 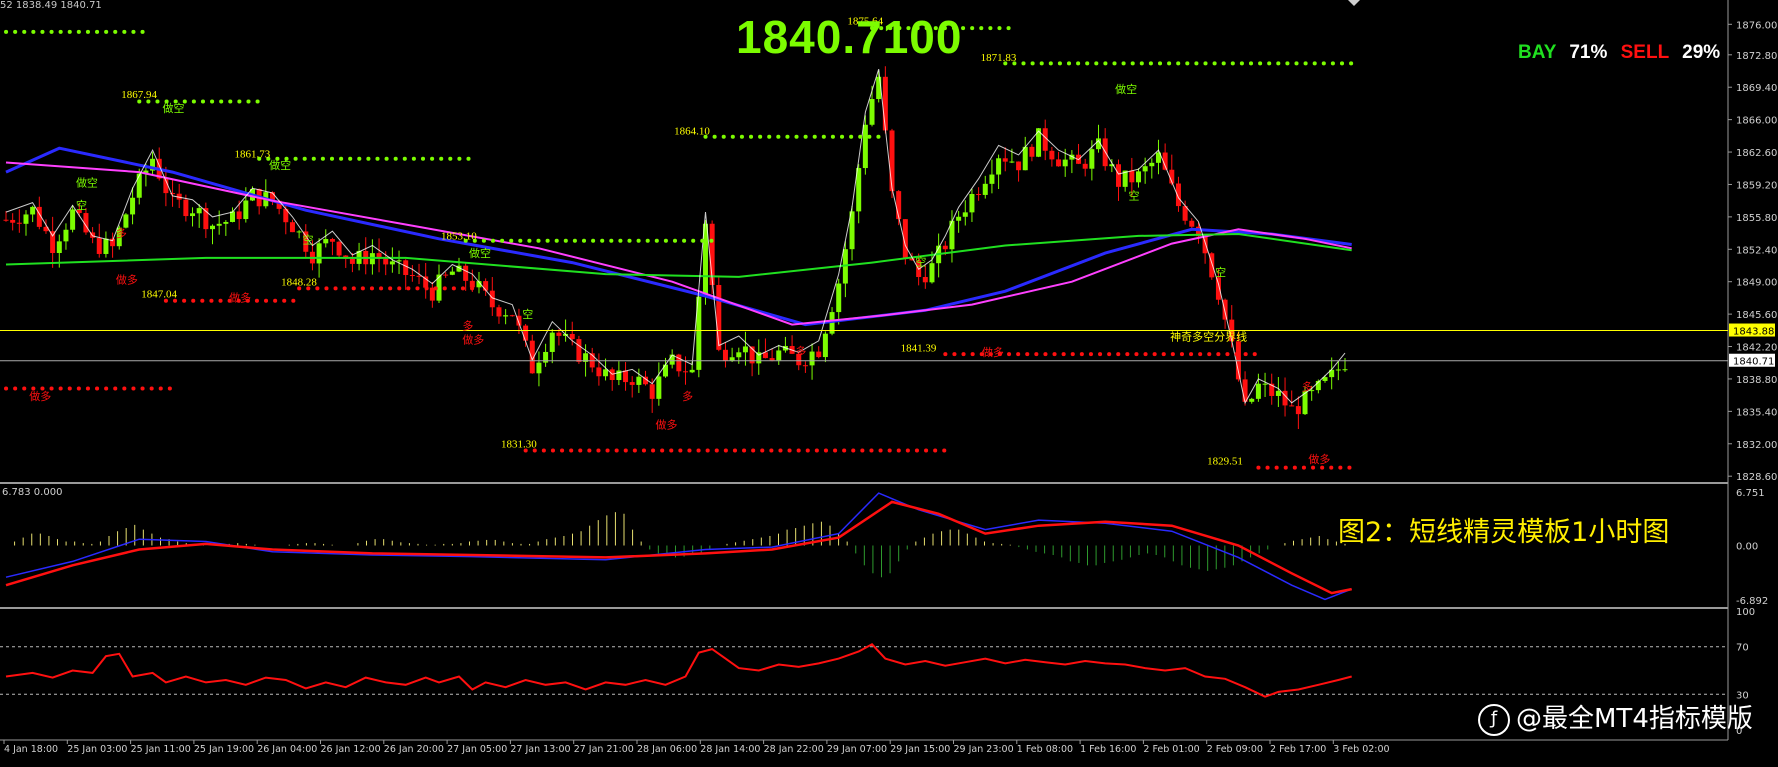 What do you see at coordinates (51, 5) in the screenshot?
I see `ohlc-readout: 52 1838.49 1840.71` at bounding box center [51, 5].